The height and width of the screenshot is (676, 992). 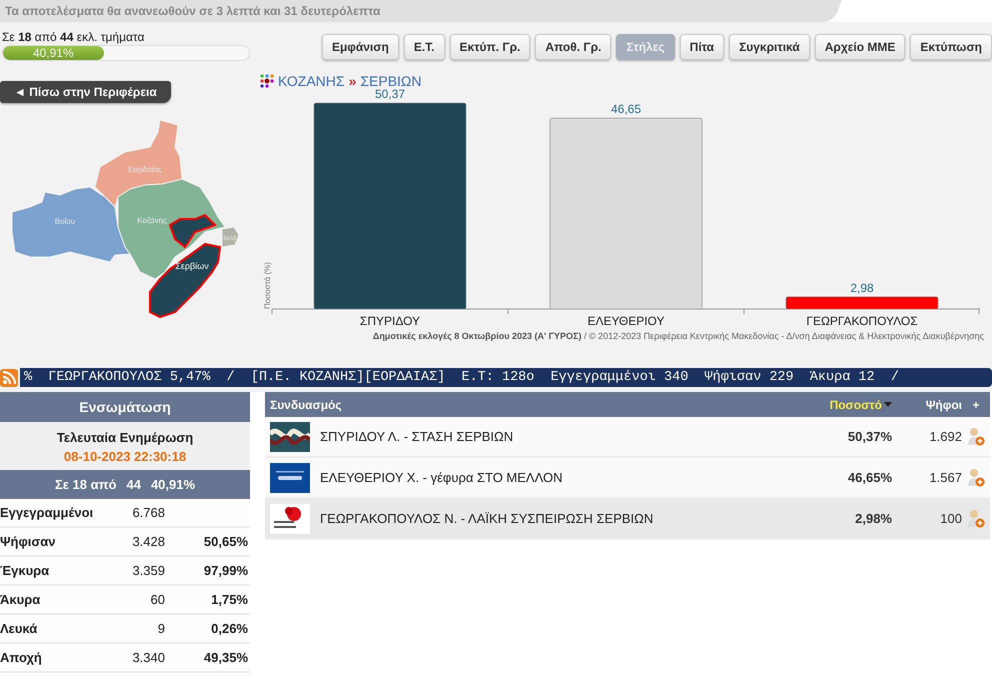 What do you see at coordinates (21, 599) in the screenshot?
I see `stat-label: Άκυρα` at bounding box center [21, 599].